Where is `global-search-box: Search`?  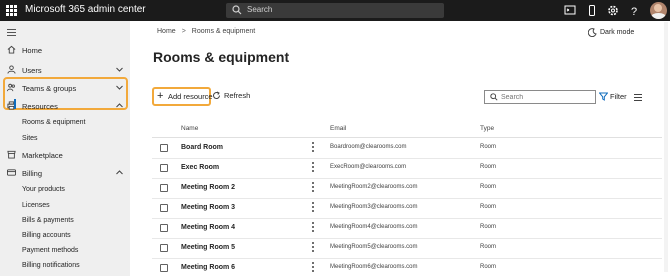
global-search-box: Search is located at coordinates (335, 10).